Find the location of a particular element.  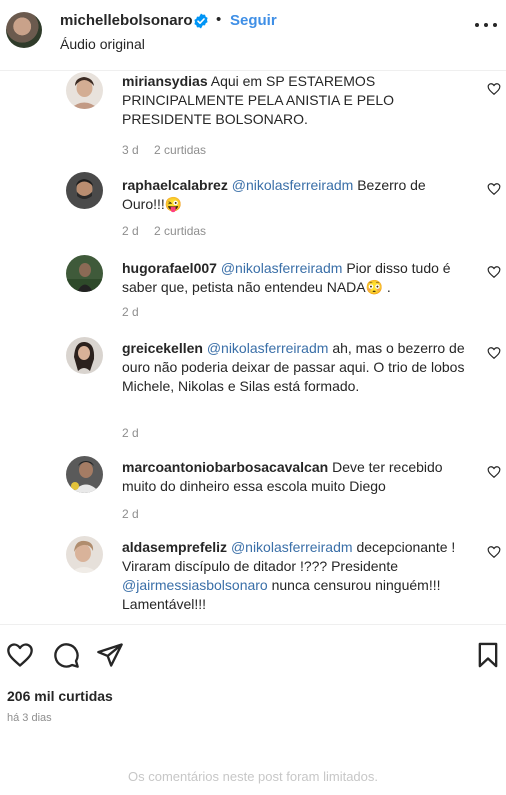

comment-time: 3 d is located at coordinates (130, 150).